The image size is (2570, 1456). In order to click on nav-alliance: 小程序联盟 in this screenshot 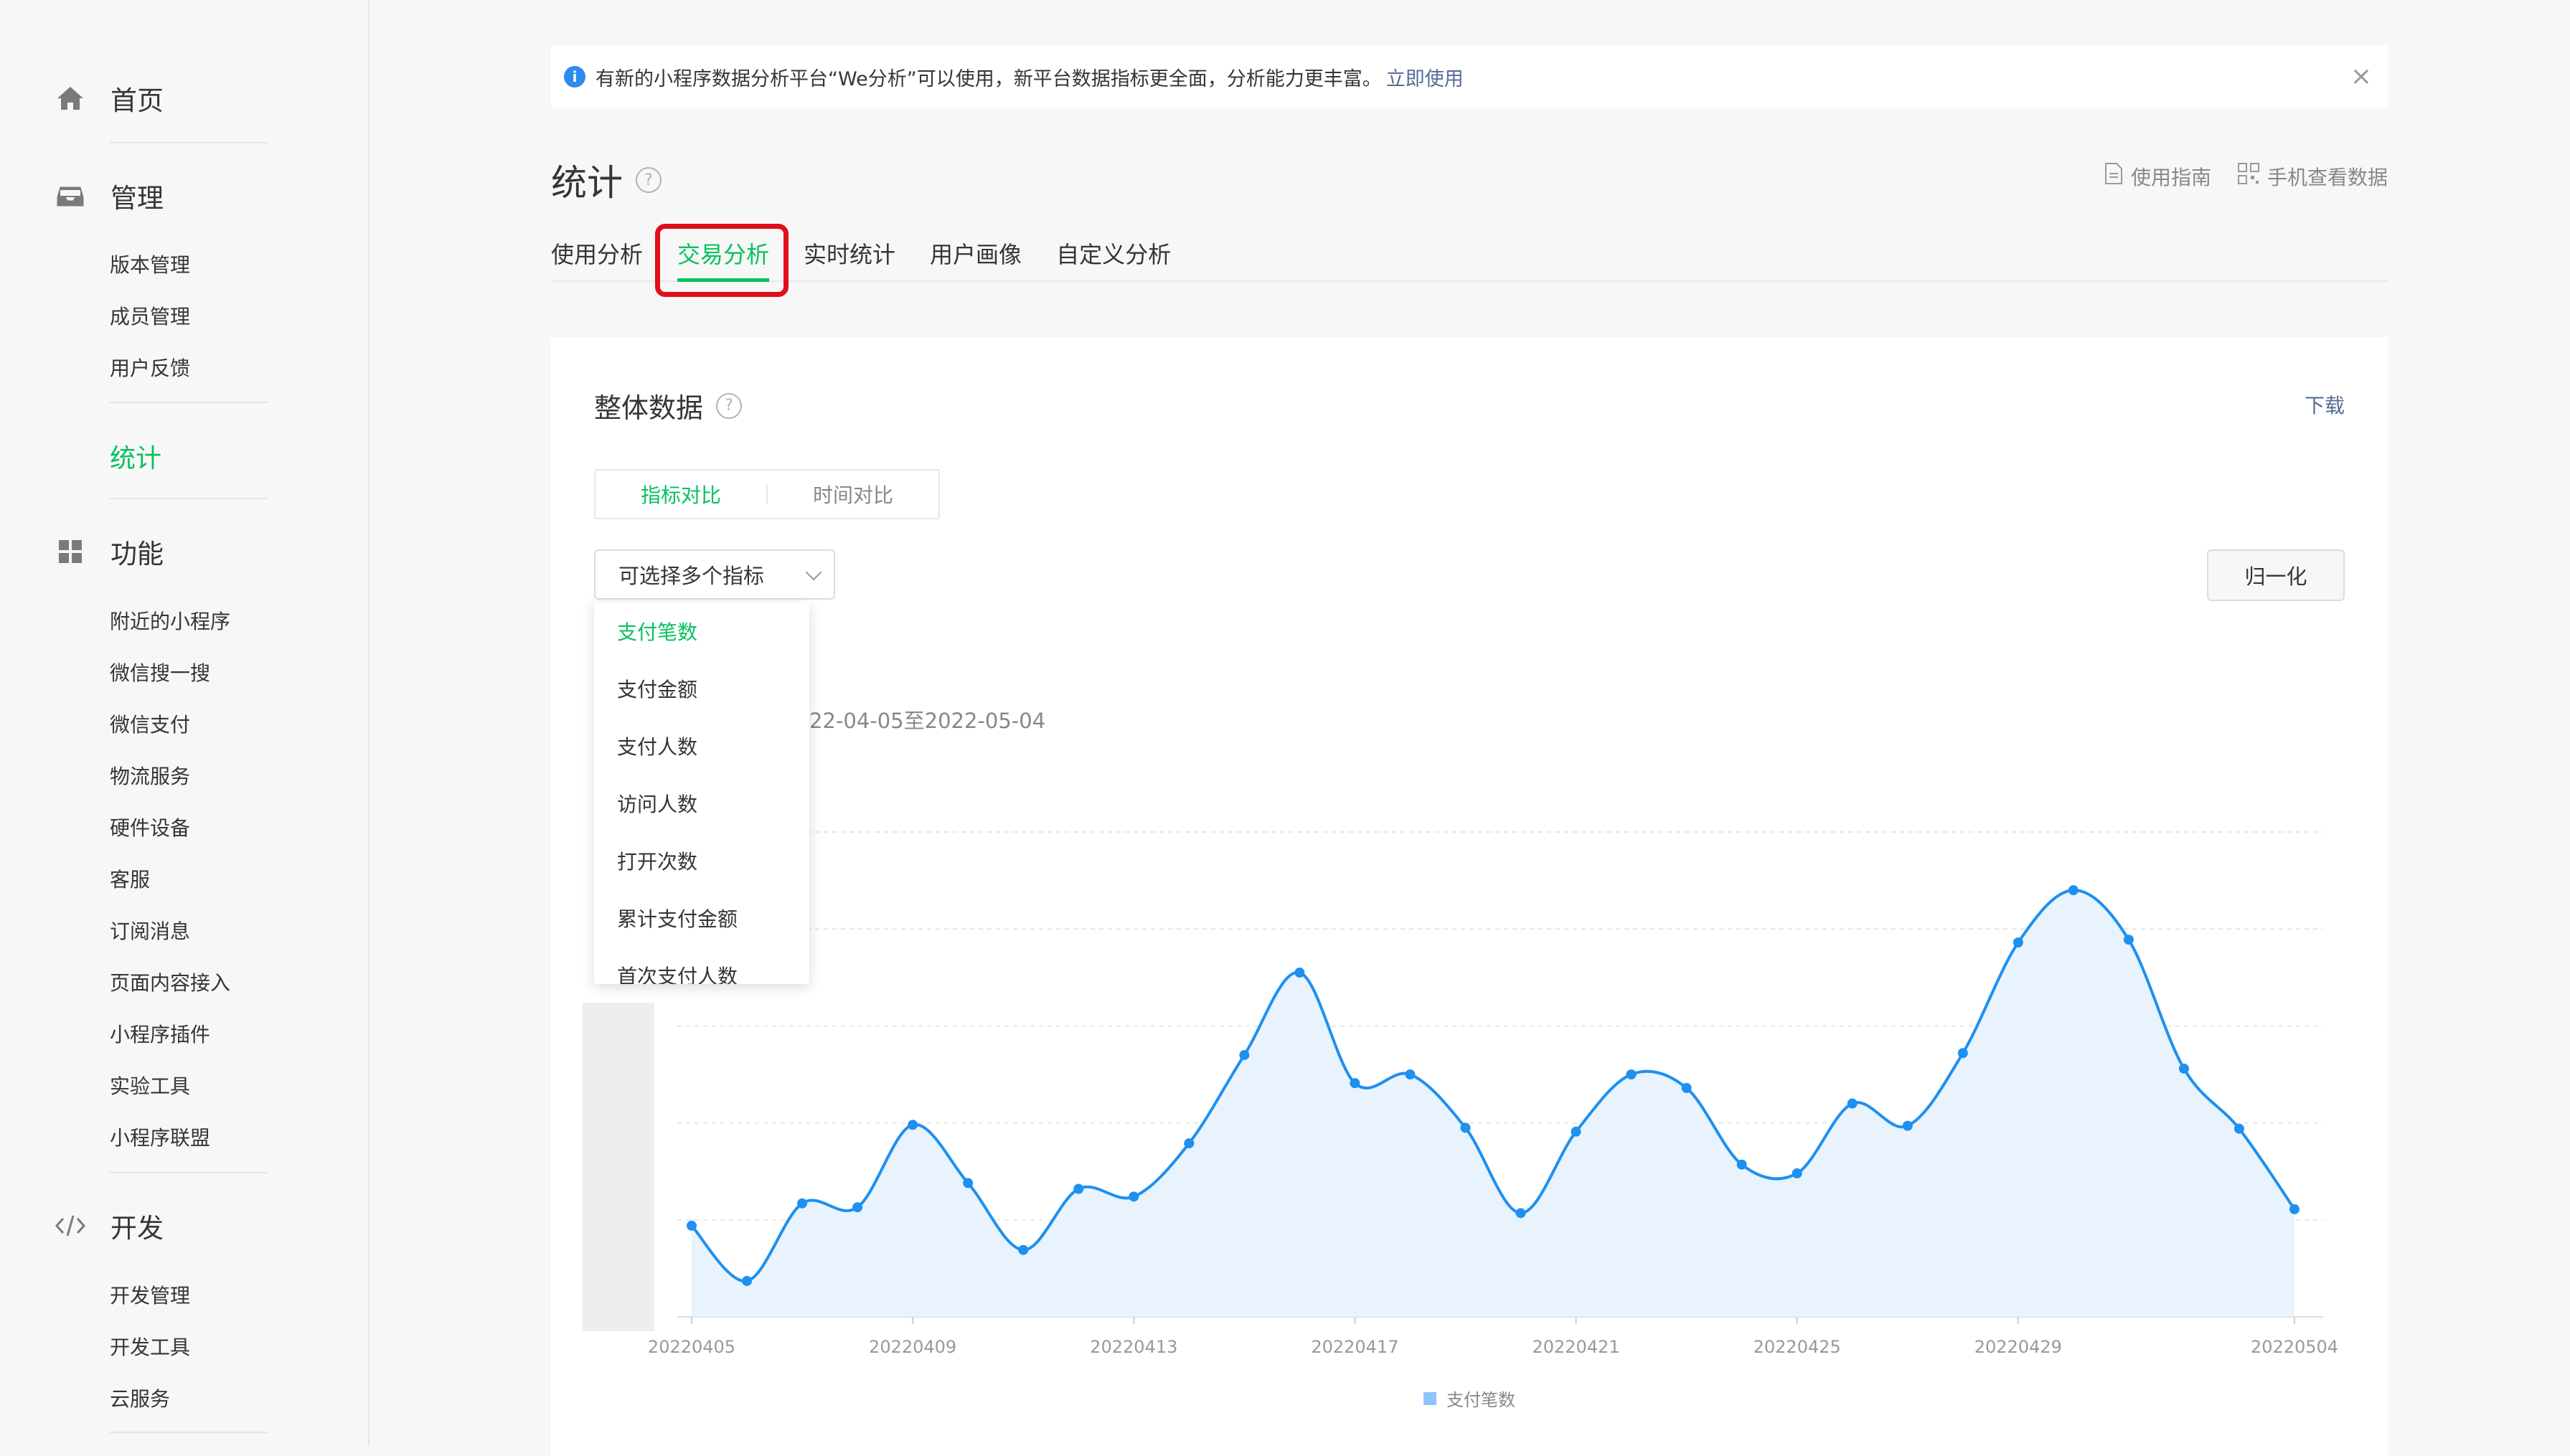, I will do `click(160, 1136)`.